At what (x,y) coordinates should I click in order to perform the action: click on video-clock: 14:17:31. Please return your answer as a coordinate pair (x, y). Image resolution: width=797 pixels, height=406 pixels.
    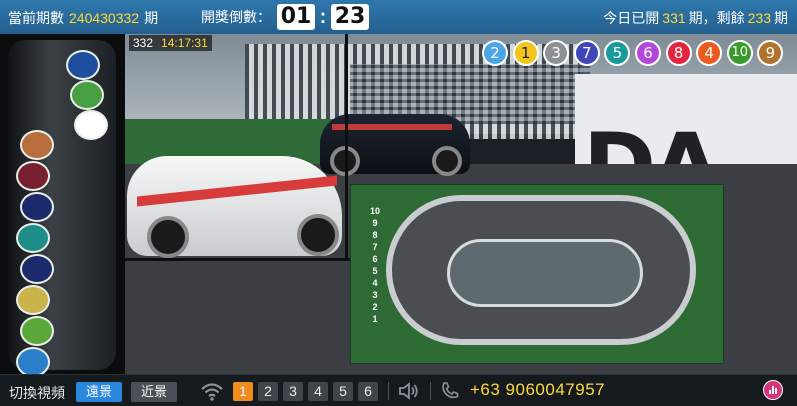
    Looking at the image, I should click on (184, 43).